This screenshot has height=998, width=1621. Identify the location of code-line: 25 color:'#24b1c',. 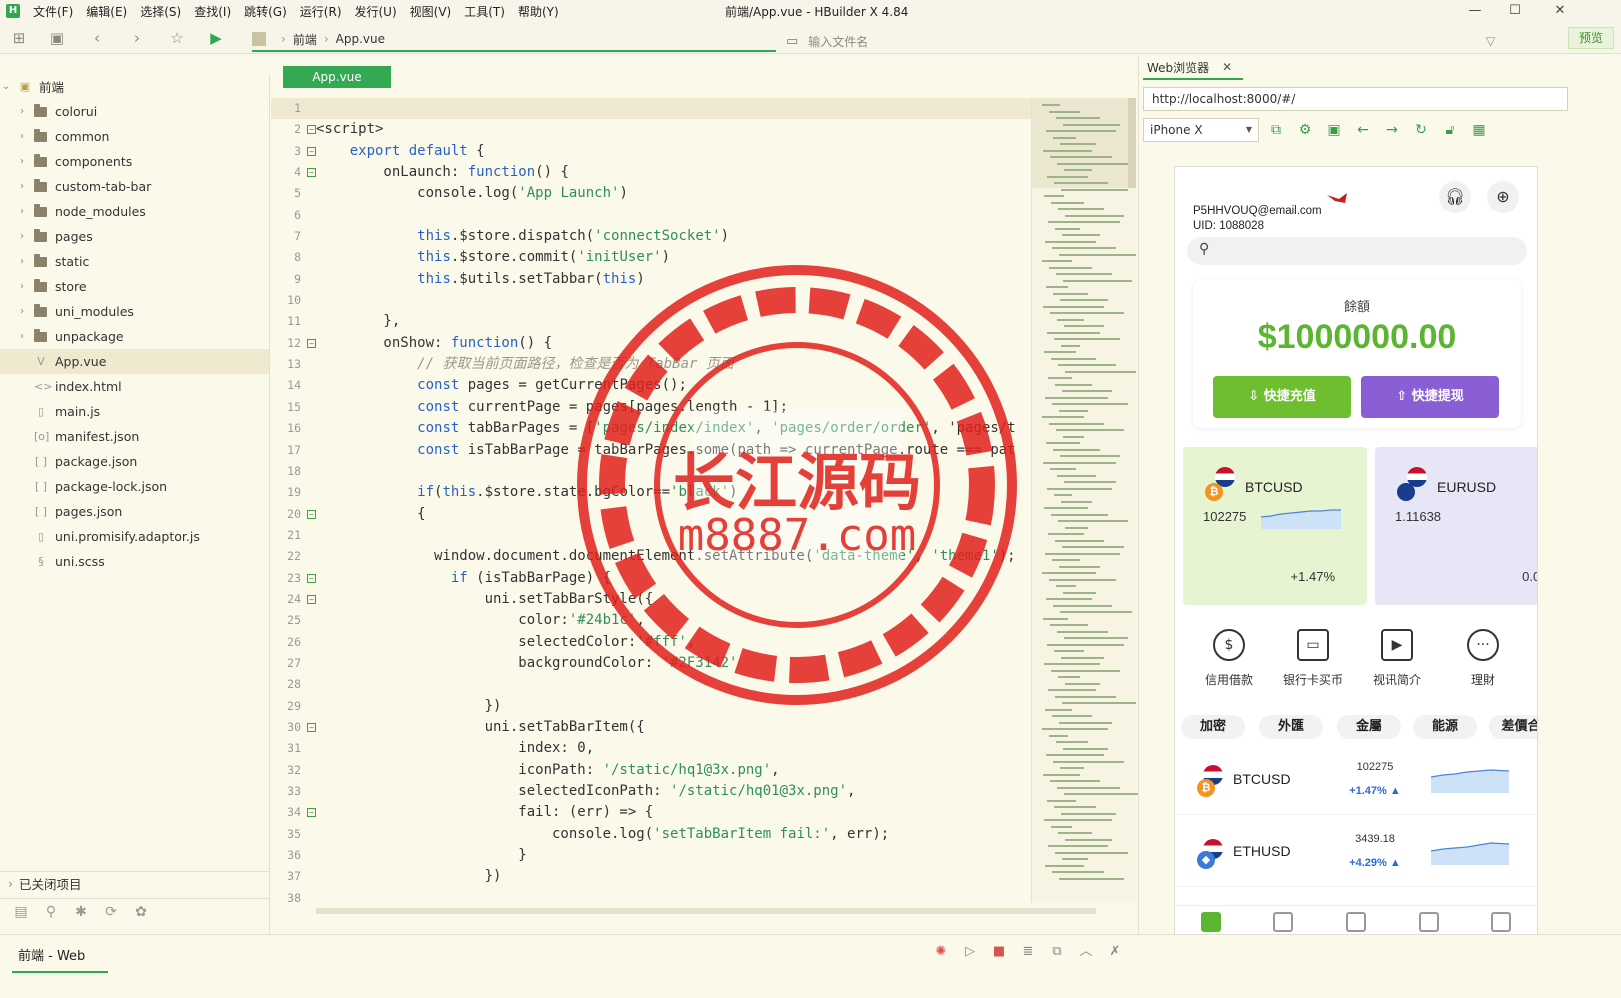
(666, 620).